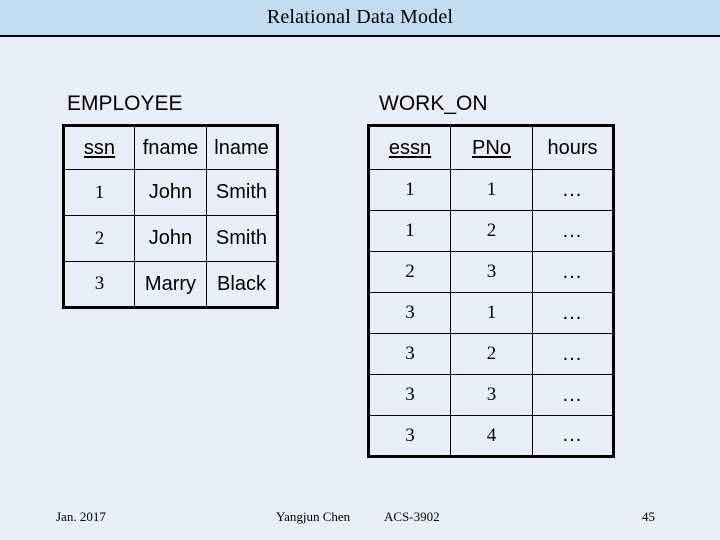 The image size is (720, 540). I want to click on table-row: 3 Marry Black, so click(171, 284).